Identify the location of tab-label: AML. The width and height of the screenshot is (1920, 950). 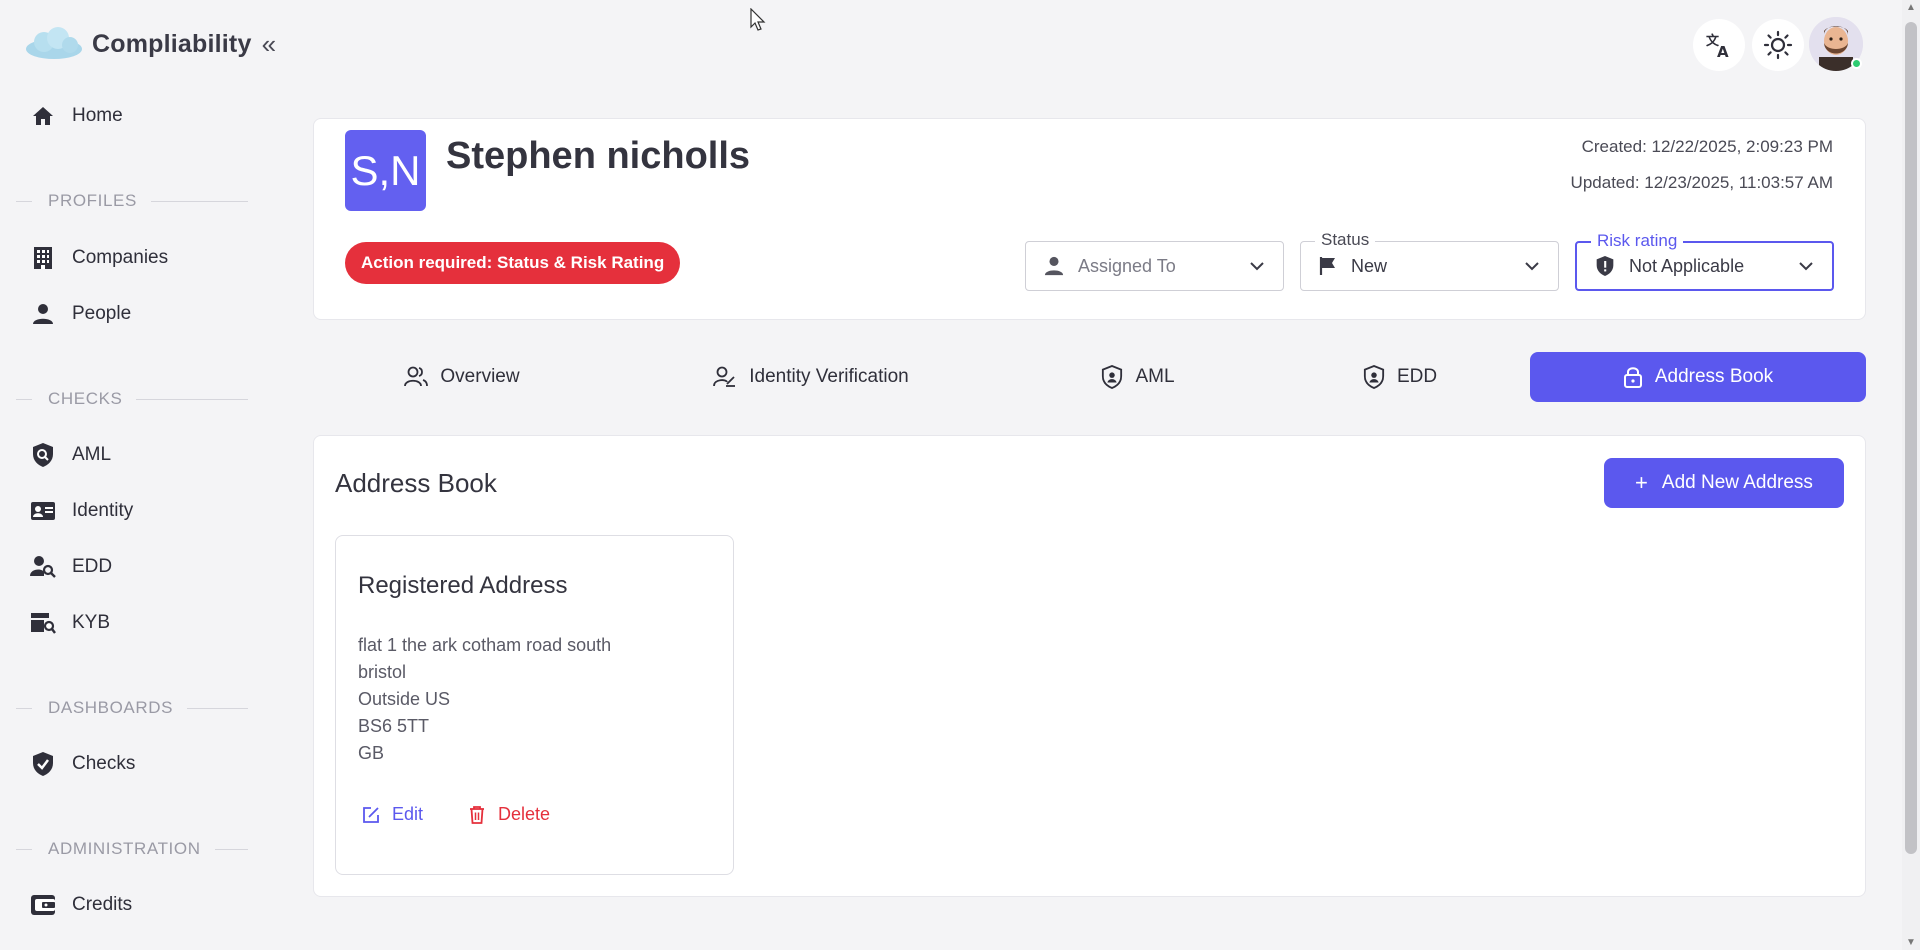
(1155, 376).